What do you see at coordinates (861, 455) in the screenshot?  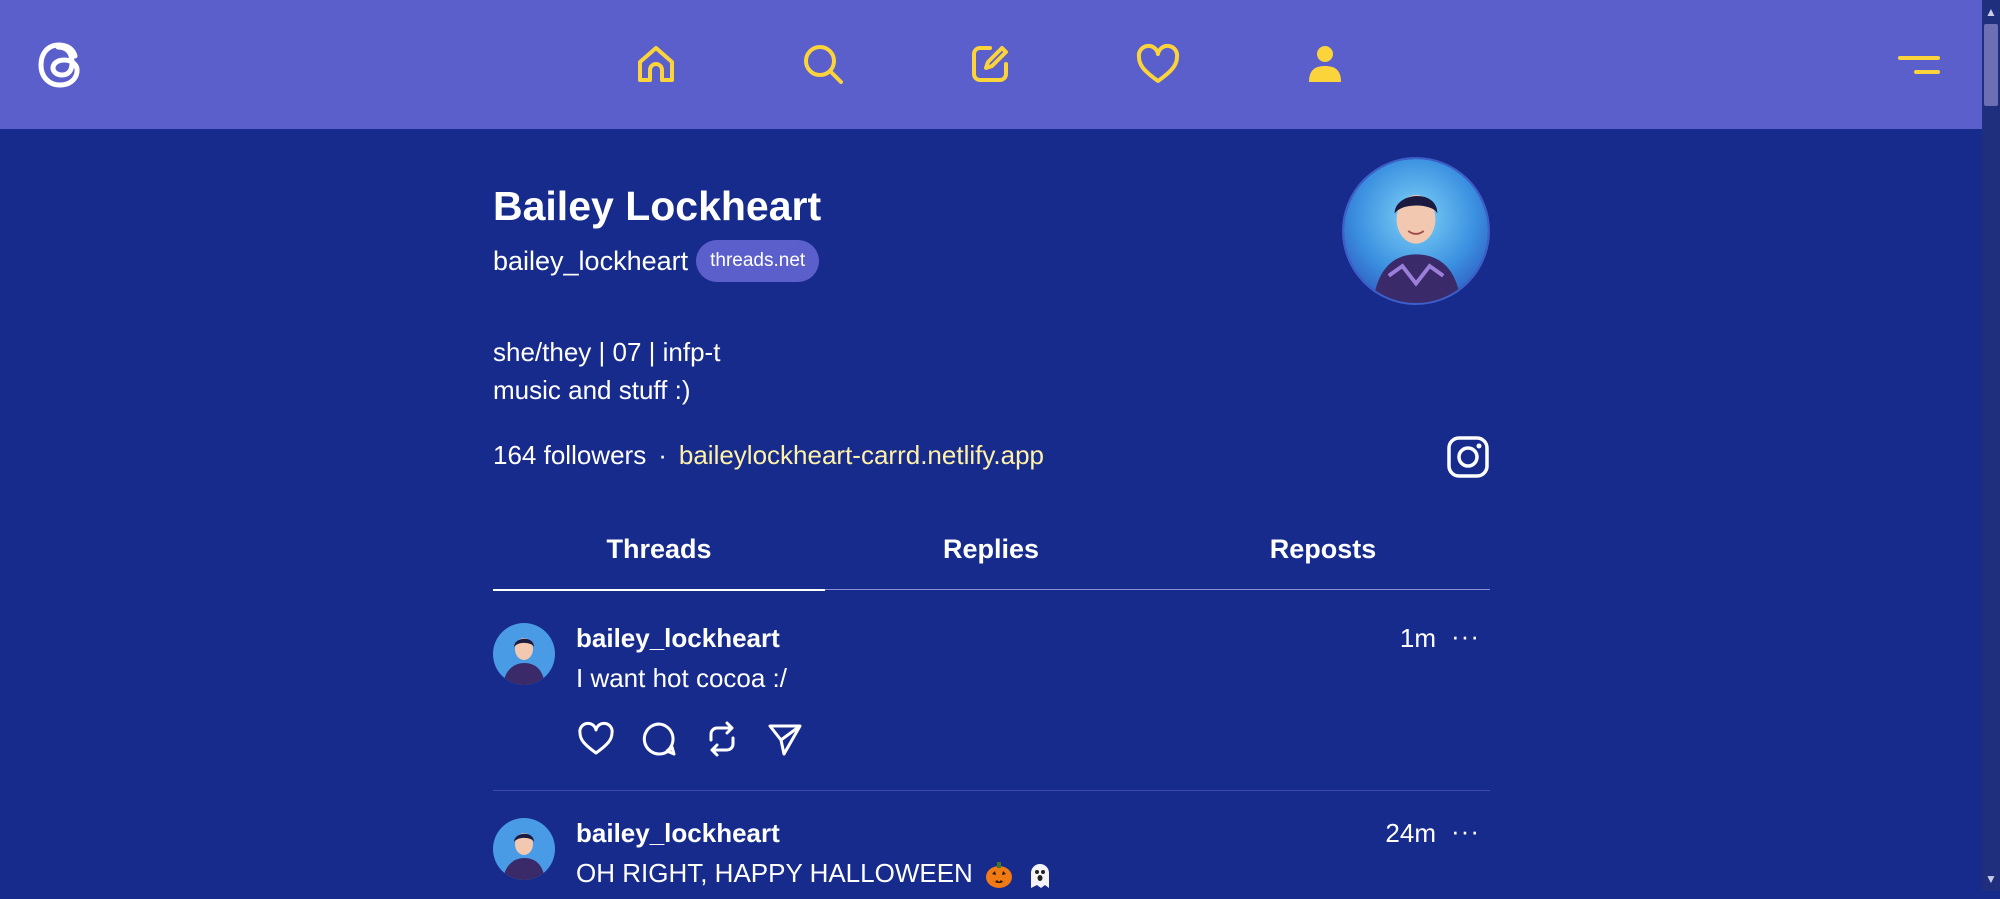 I see `profile-website-link: baileylockheart-carrd.netlify.app` at bounding box center [861, 455].